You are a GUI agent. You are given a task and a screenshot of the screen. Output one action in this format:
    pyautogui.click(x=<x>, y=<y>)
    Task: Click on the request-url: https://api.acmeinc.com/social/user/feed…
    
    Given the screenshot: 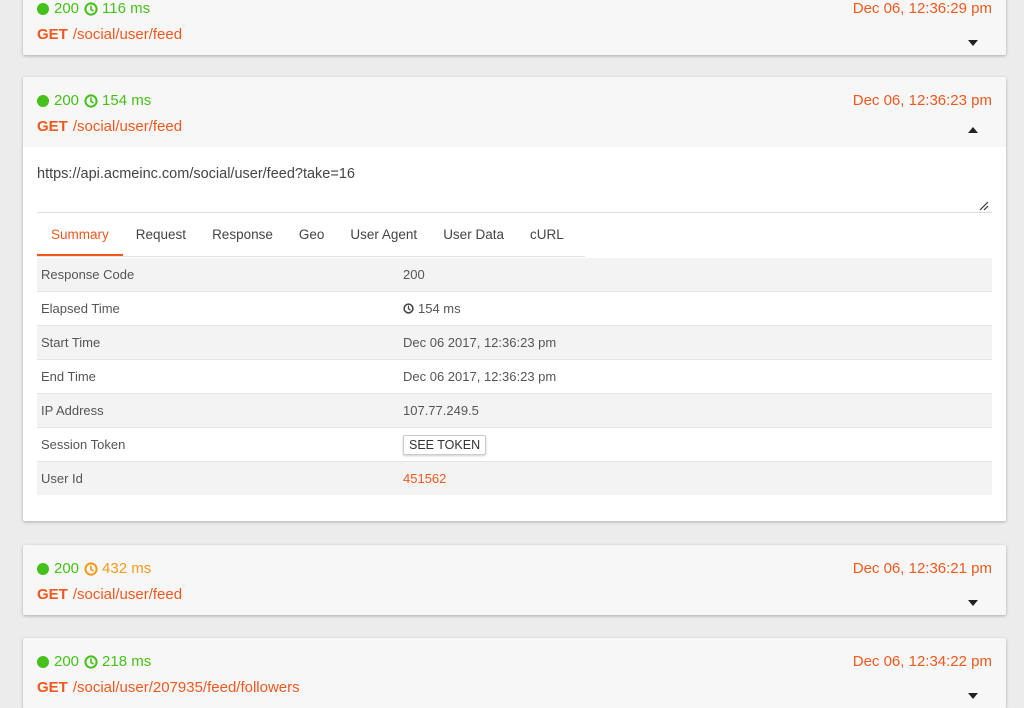 What is the action you would take?
    pyautogui.click(x=196, y=174)
    